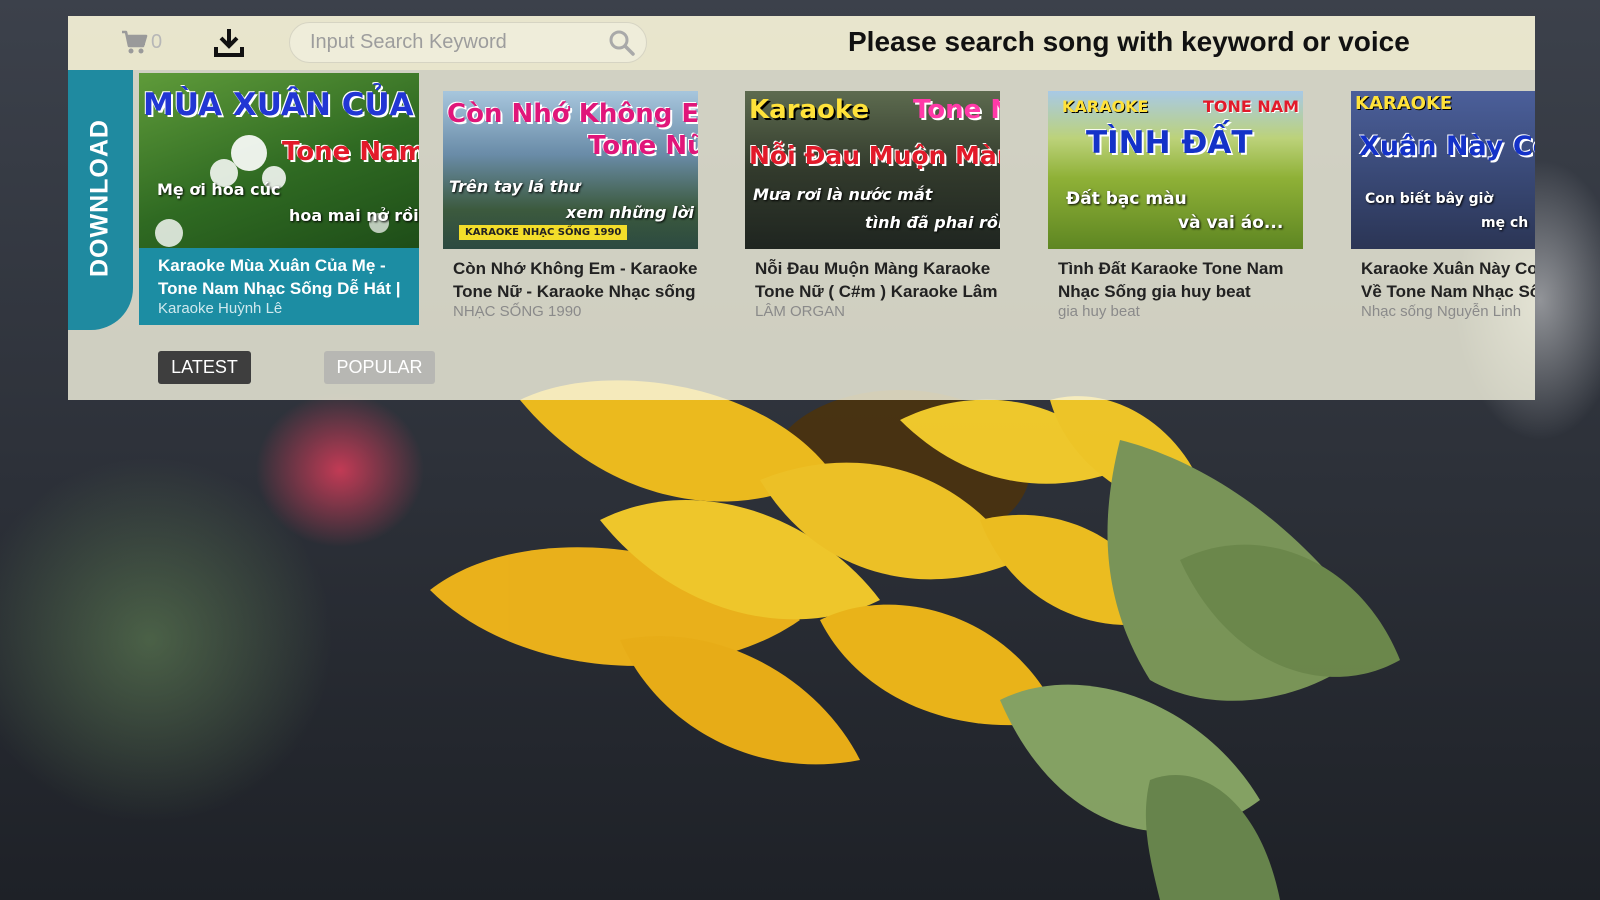 This screenshot has width=1600, height=900. What do you see at coordinates (219, 189) in the screenshot?
I see `thumb-lyric-1: Mẹ ơi hoa cúc` at bounding box center [219, 189].